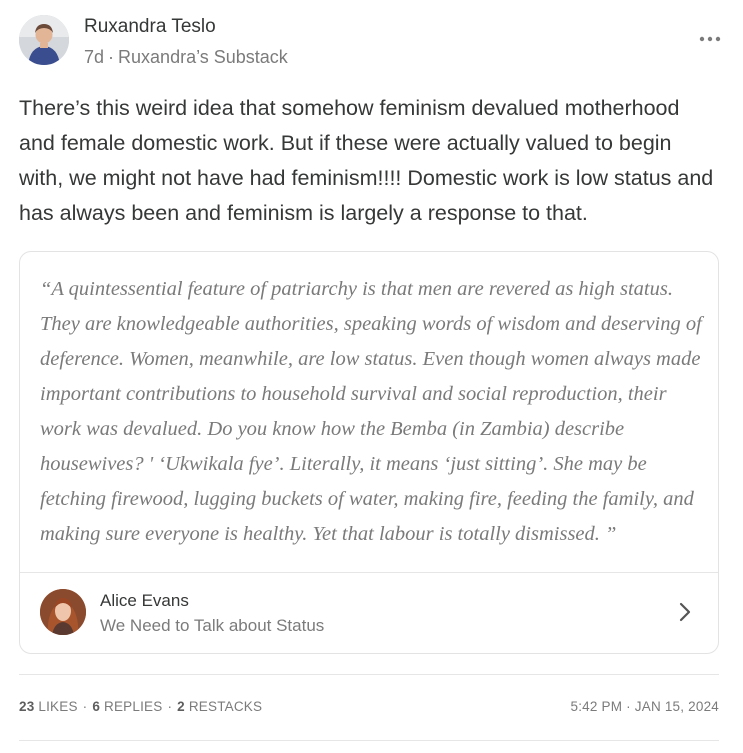 The image size is (743, 753). I want to click on replies-link: 6 REPLIES, so click(127, 706).